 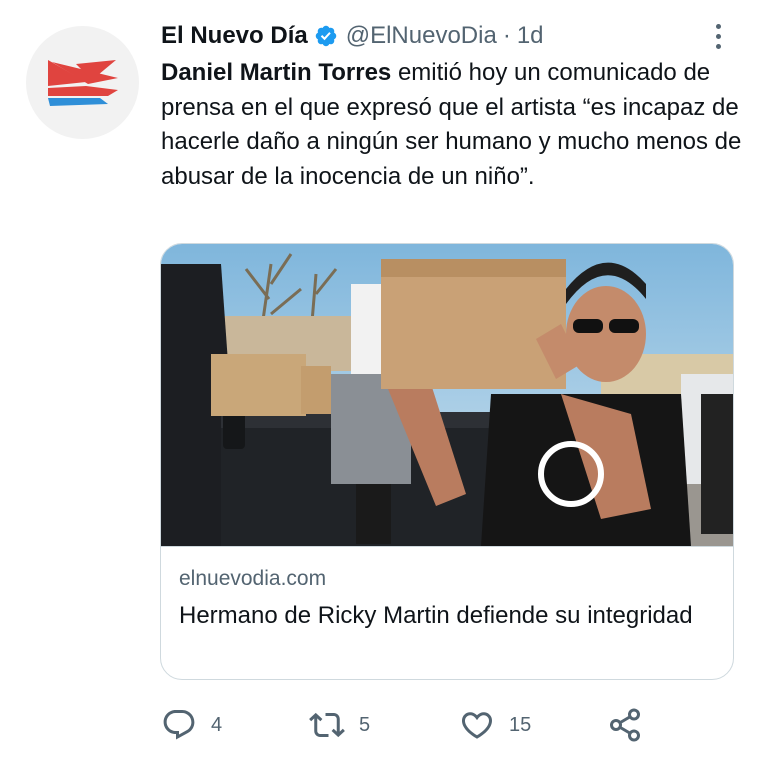 I want to click on el-nuevo-dia-logo-icon, so click(x=82, y=82).